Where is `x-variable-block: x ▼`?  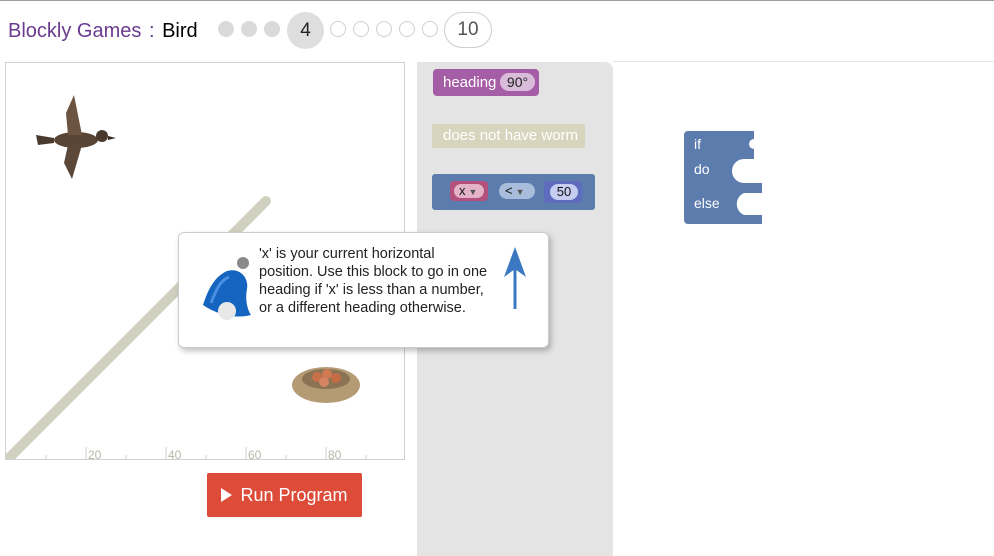
x-variable-block: x ▼ is located at coordinates (469, 191).